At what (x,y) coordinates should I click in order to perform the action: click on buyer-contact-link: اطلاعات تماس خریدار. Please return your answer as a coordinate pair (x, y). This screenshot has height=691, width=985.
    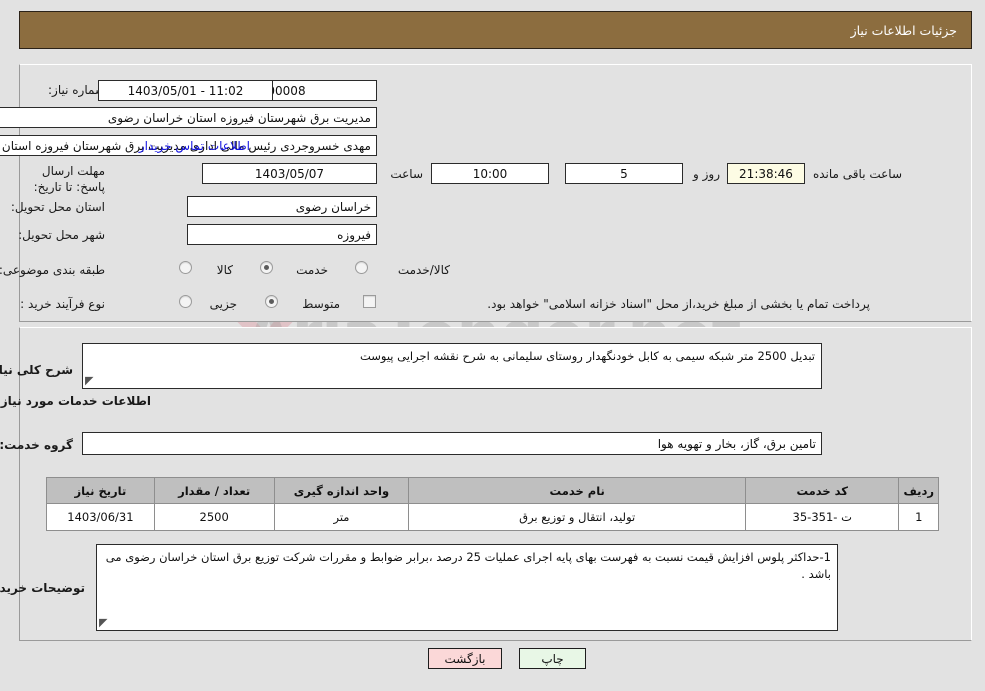
    Looking at the image, I should click on (194, 146).